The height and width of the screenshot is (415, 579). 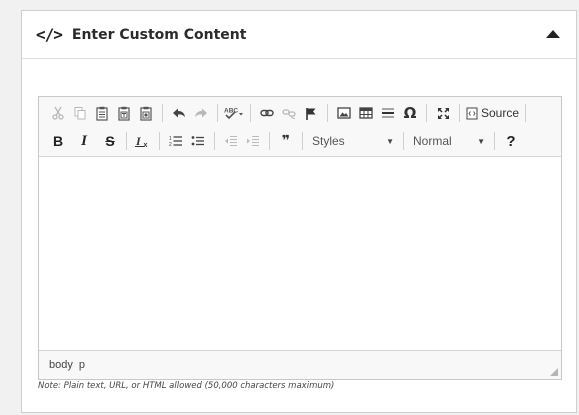 I want to click on element-path-body: body, so click(x=61, y=365).